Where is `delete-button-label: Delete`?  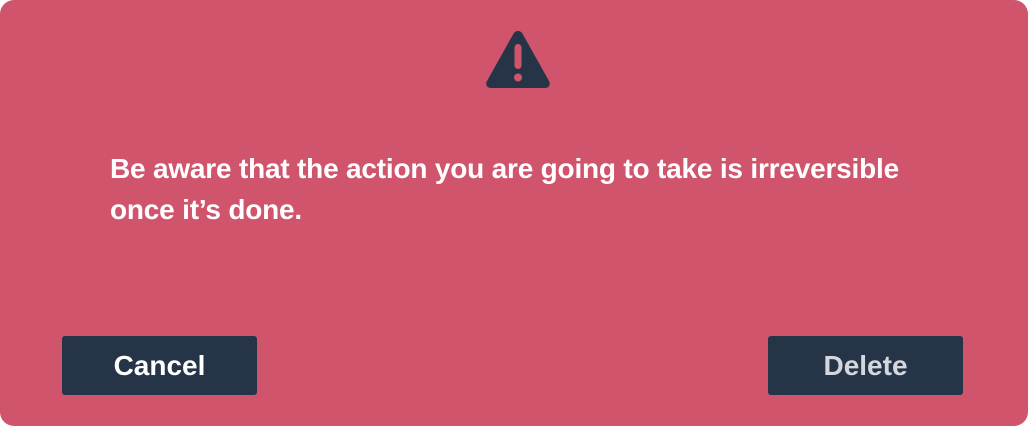 delete-button-label: Delete is located at coordinates (865, 365).